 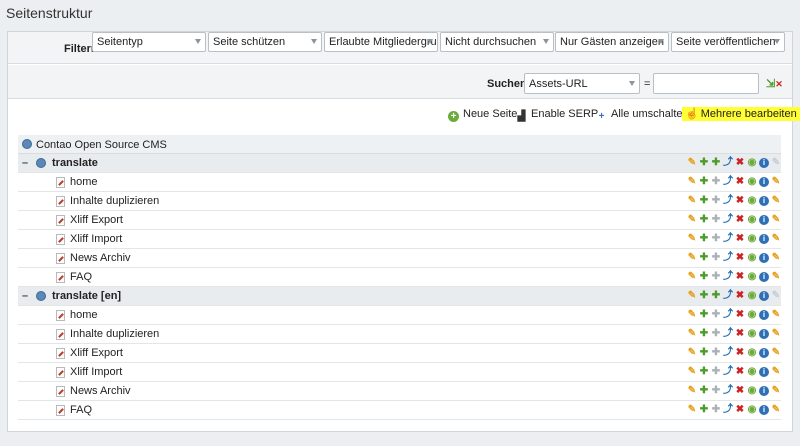 What do you see at coordinates (149, 42) in the screenshot?
I see `filter-select-seitentyp: Seitentyp` at bounding box center [149, 42].